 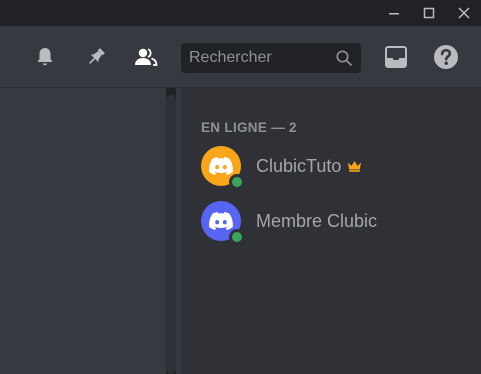 I want to click on search-icon, so click(x=344, y=58).